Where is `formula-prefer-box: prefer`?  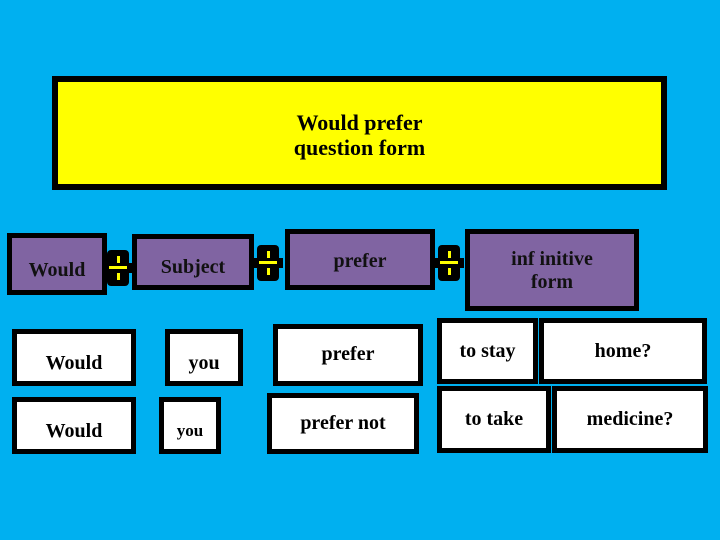
formula-prefer-box: prefer is located at coordinates (360, 259).